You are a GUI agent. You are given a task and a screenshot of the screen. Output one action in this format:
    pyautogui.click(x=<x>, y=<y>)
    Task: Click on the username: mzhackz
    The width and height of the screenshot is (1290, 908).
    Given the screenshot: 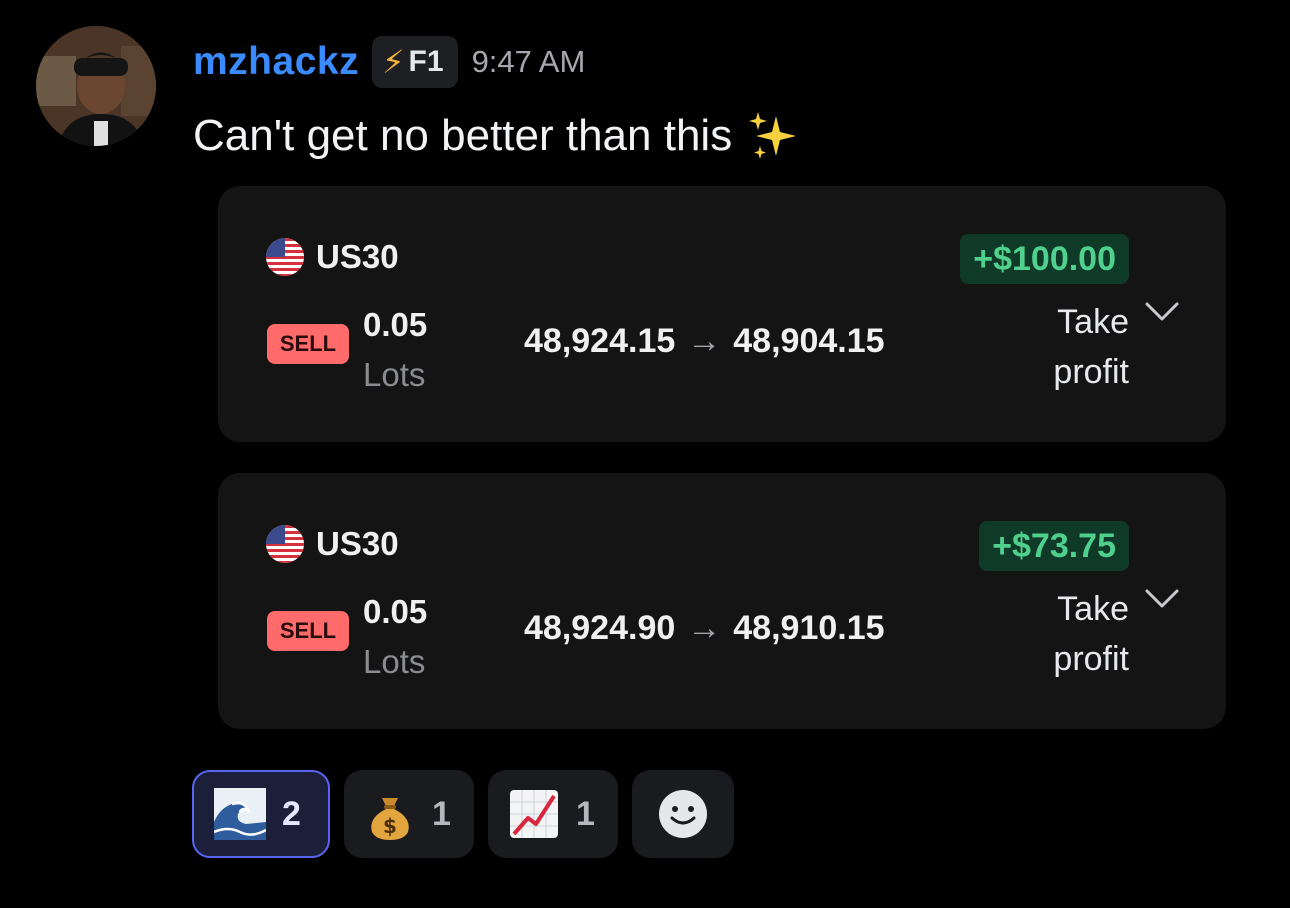 What is the action you would take?
    pyautogui.click(x=276, y=62)
    